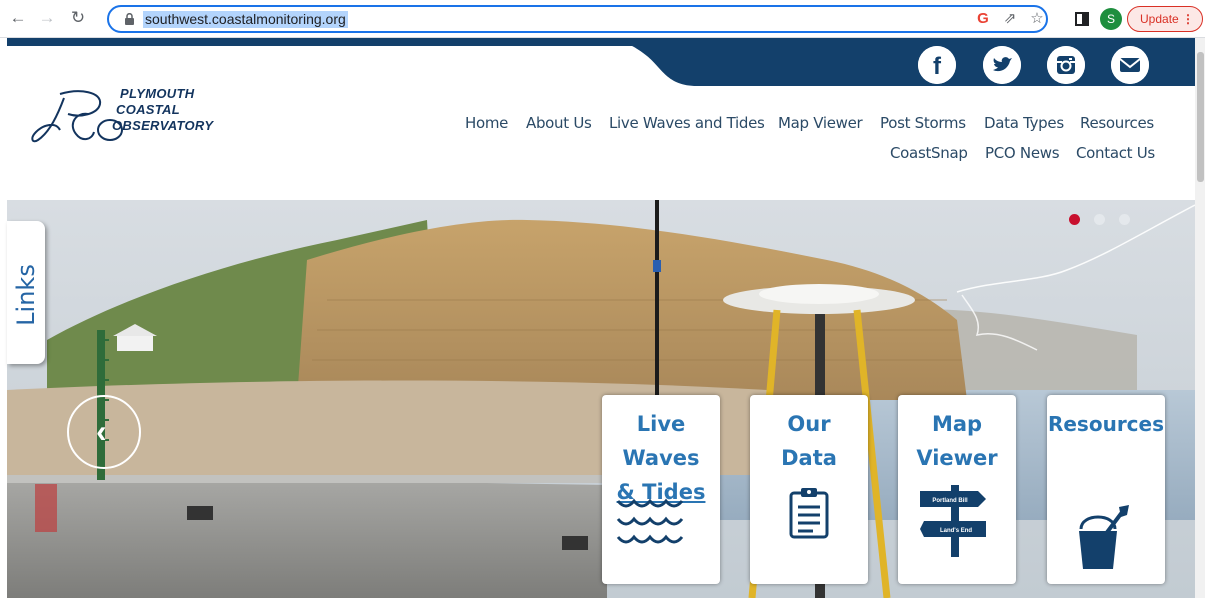 This screenshot has height=598, width=1205. What do you see at coordinates (1082, 20) in the screenshot?
I see `side-panel-icon` at bounding box center [1082, 20].